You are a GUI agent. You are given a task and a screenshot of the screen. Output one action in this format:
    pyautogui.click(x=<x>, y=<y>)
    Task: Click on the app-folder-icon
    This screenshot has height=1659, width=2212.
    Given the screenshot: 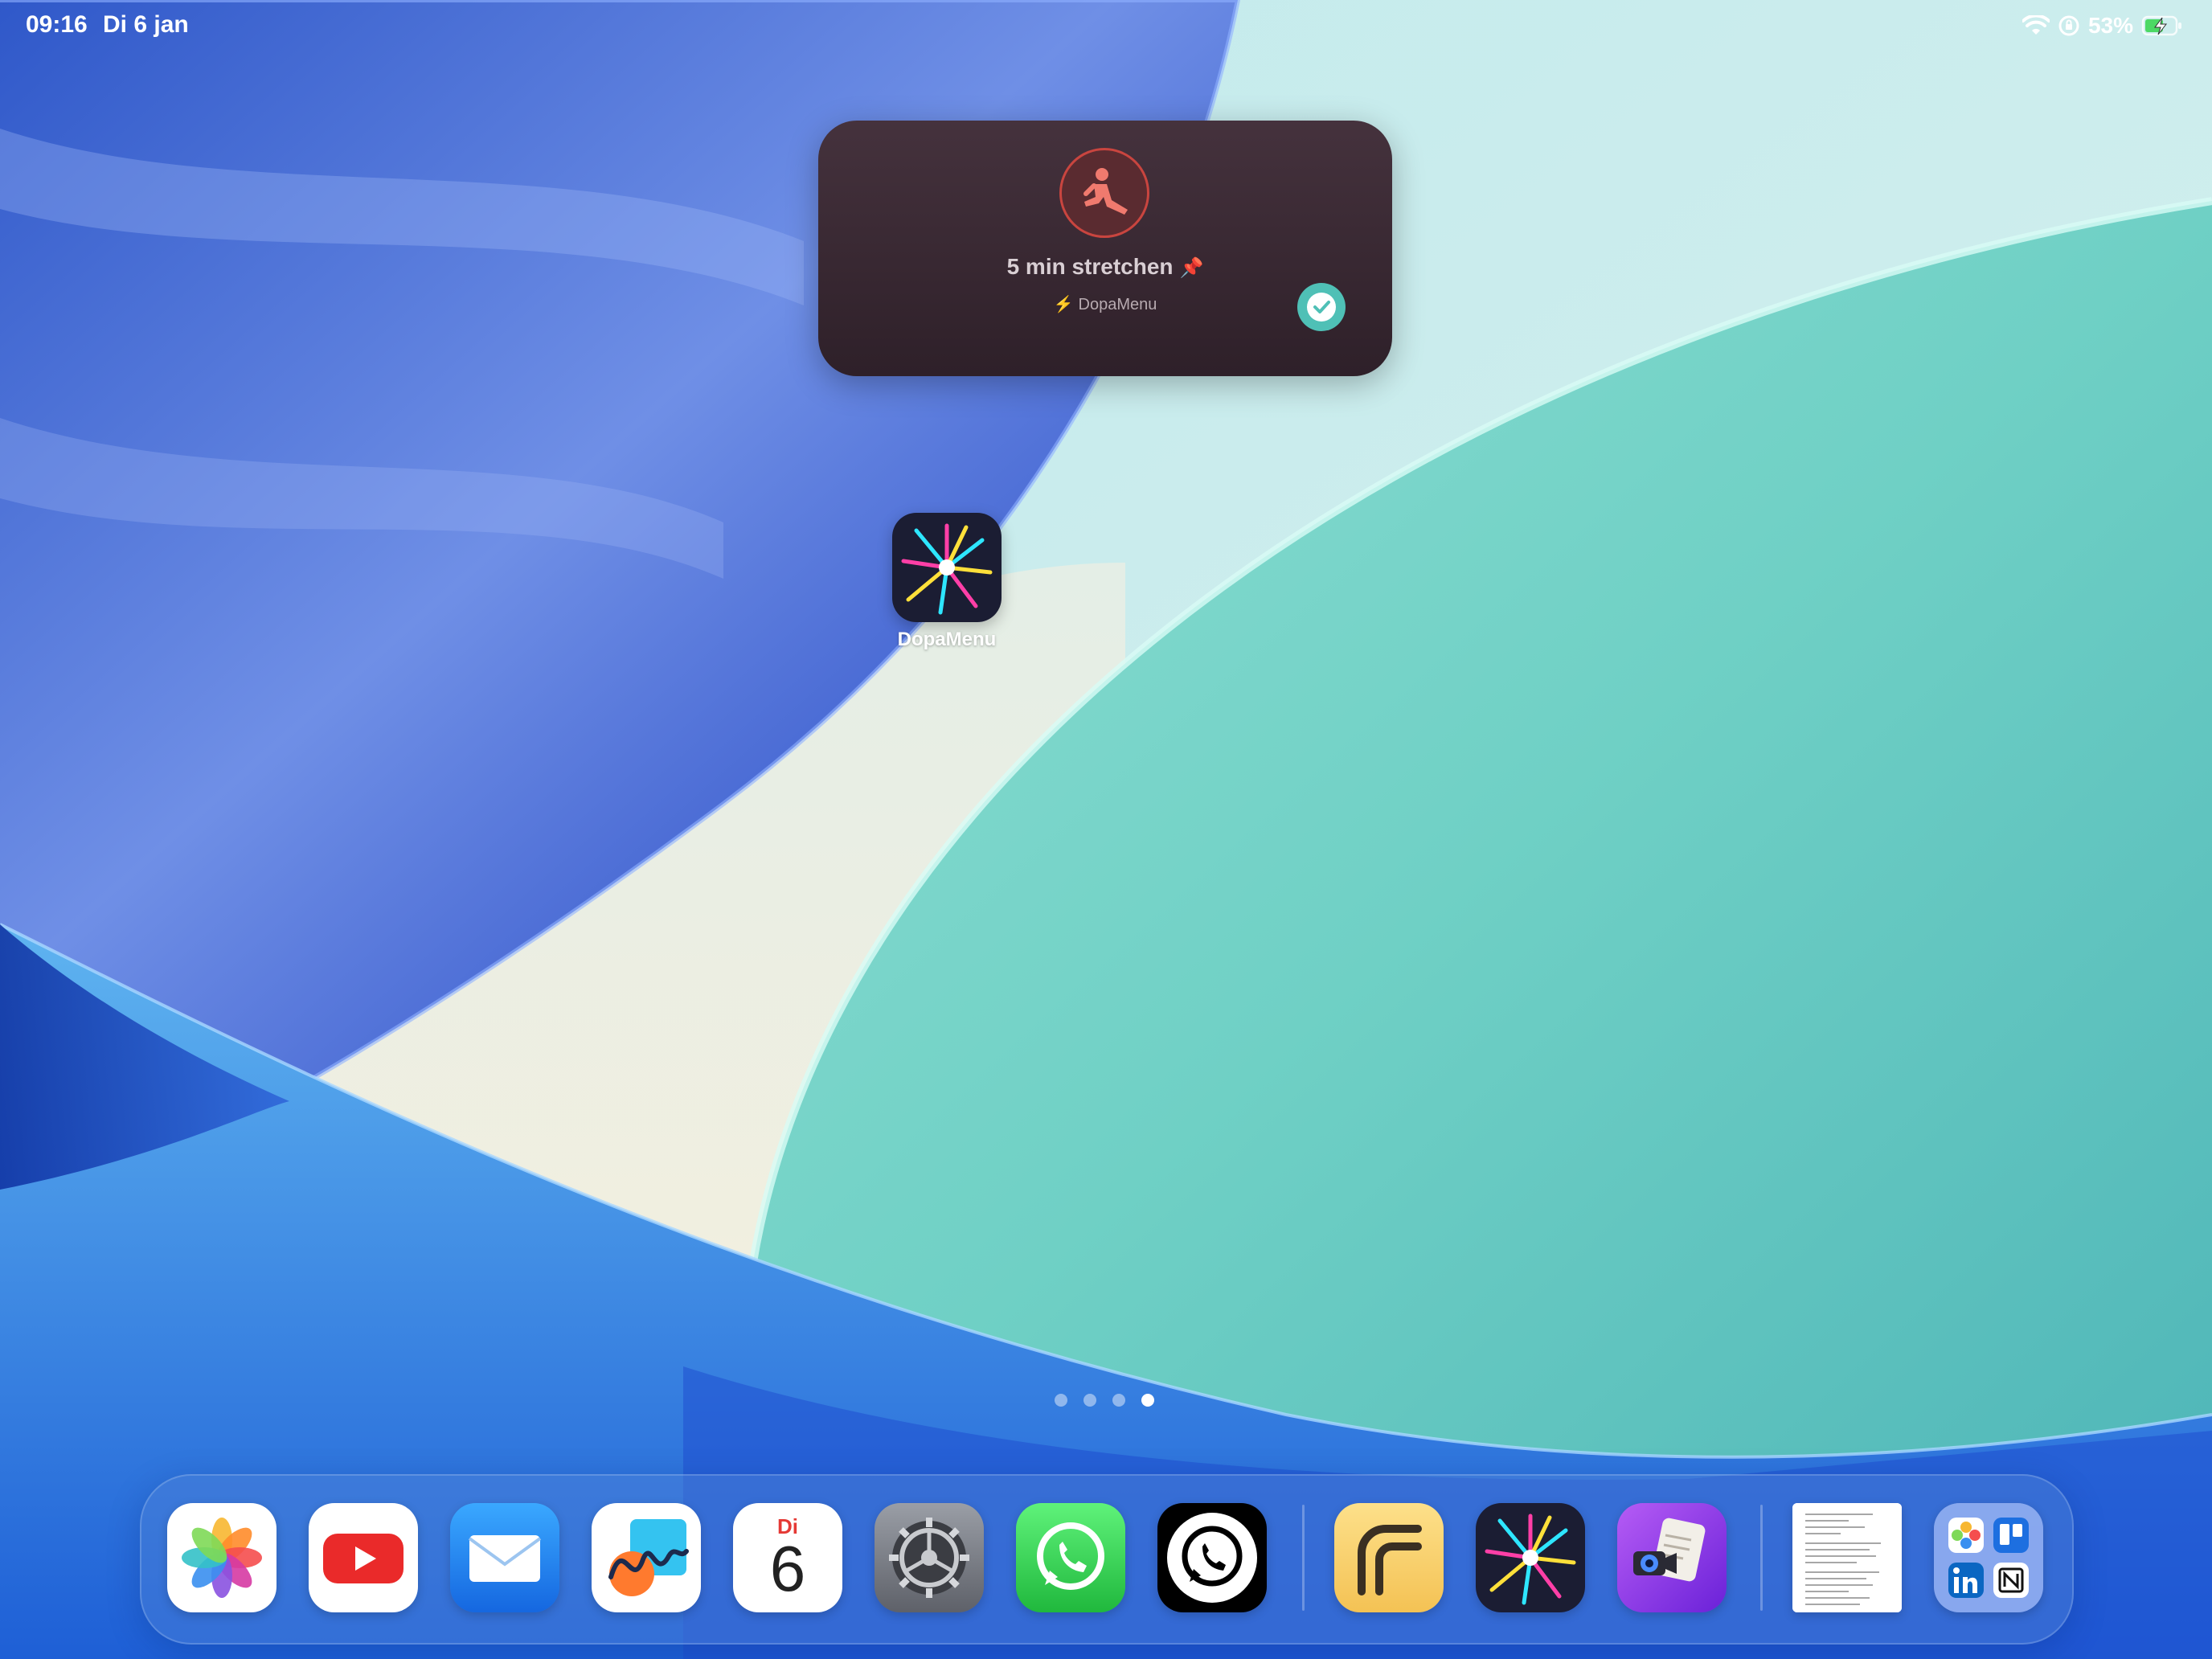 What is the action you would take?
    pyautogui.click(x=1988, y=1557)
    